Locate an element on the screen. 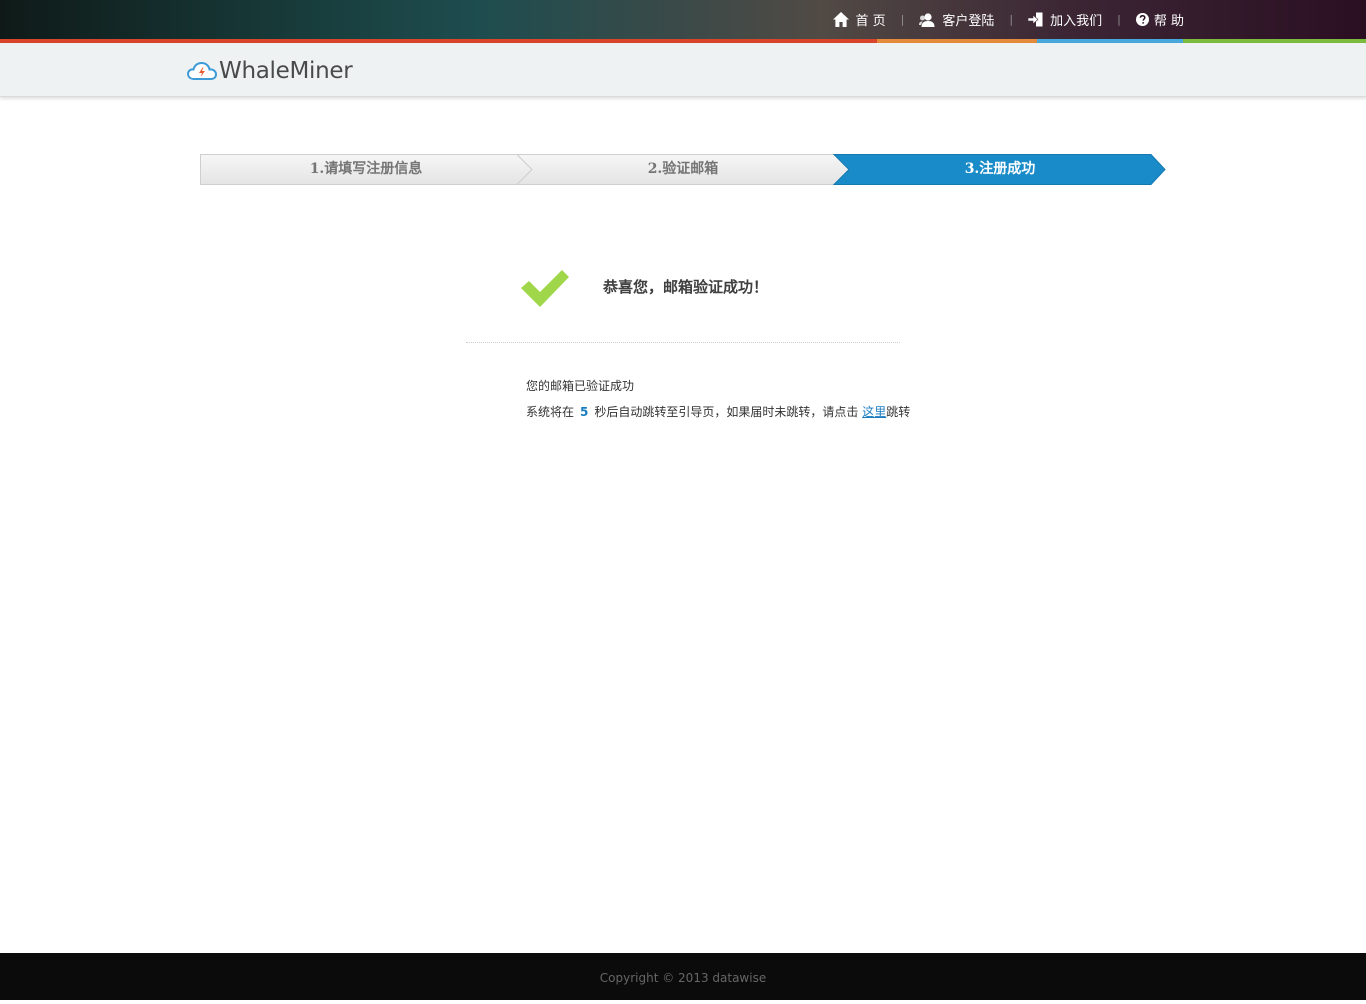 This screenshot has height=1004, width=1366. redirect-message: 系统将在 5 秒后自动跳转至引导页，如果届时未跳转，请点击 这里跳转 is located at coordinates (718, 411).